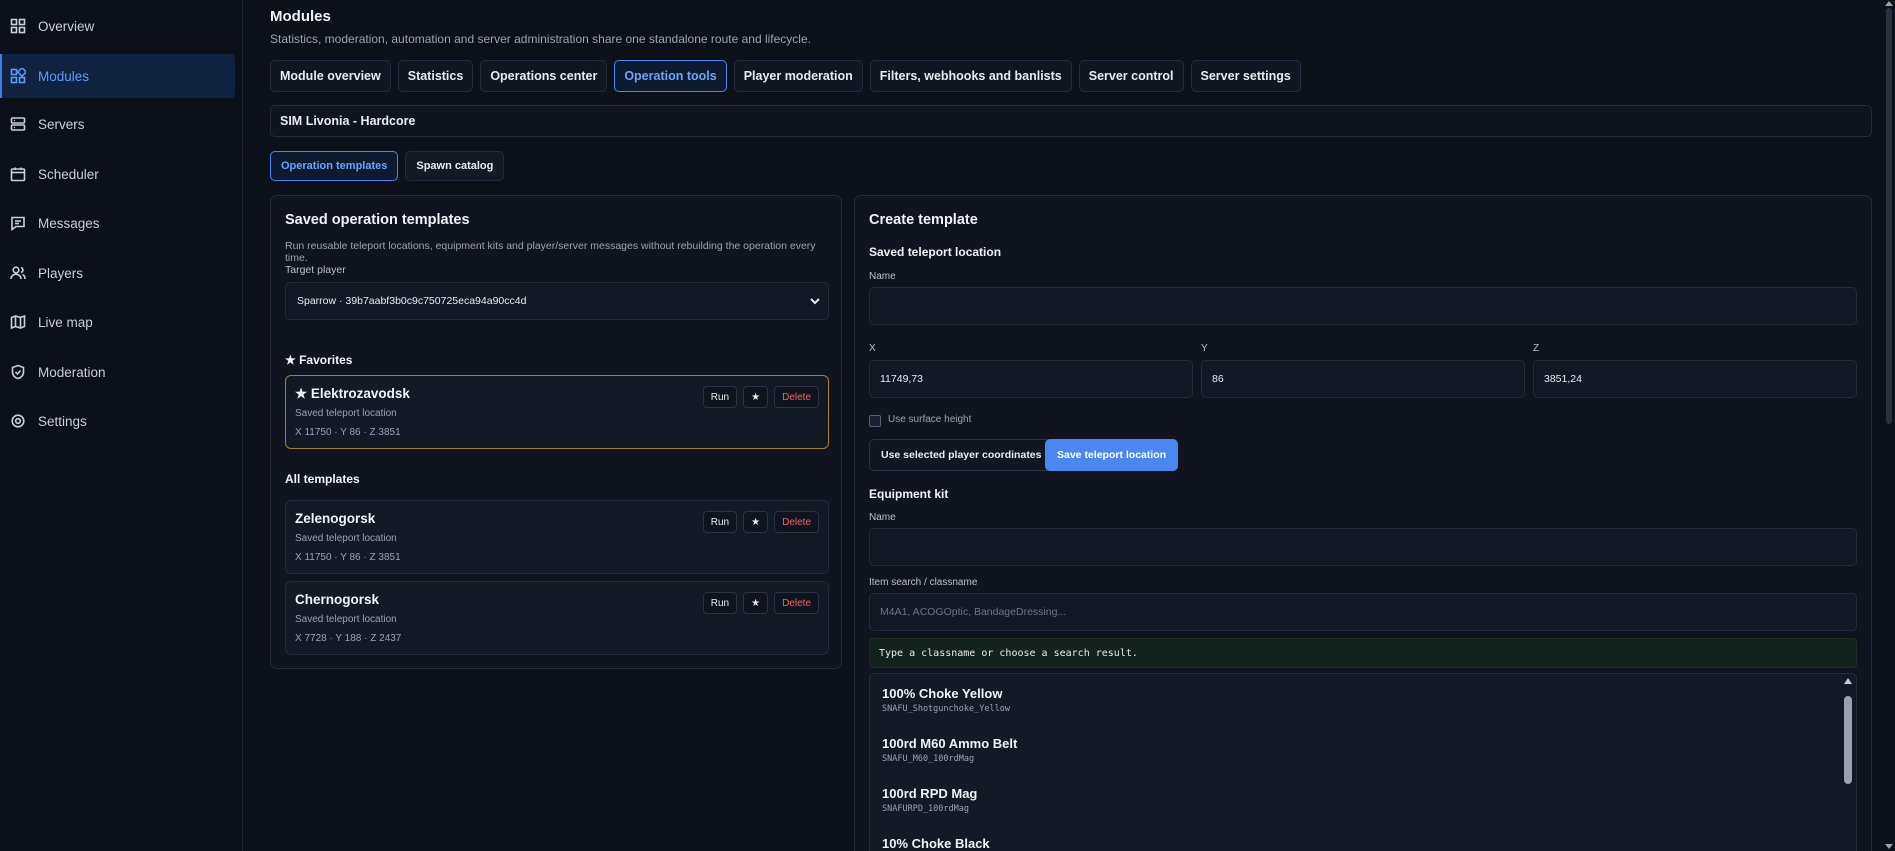 This screenshot has height=851, width=1895. I want to click on sidebar-item-settings: Settings, so click(117, 421).